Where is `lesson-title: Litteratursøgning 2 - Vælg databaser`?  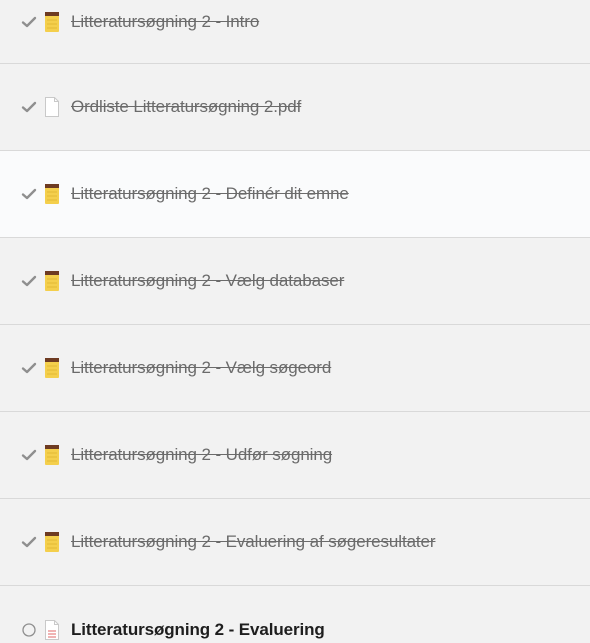 lesson-title: Litteratursøgning 2 - Vælg databaser is located at coordinates (208, 280).